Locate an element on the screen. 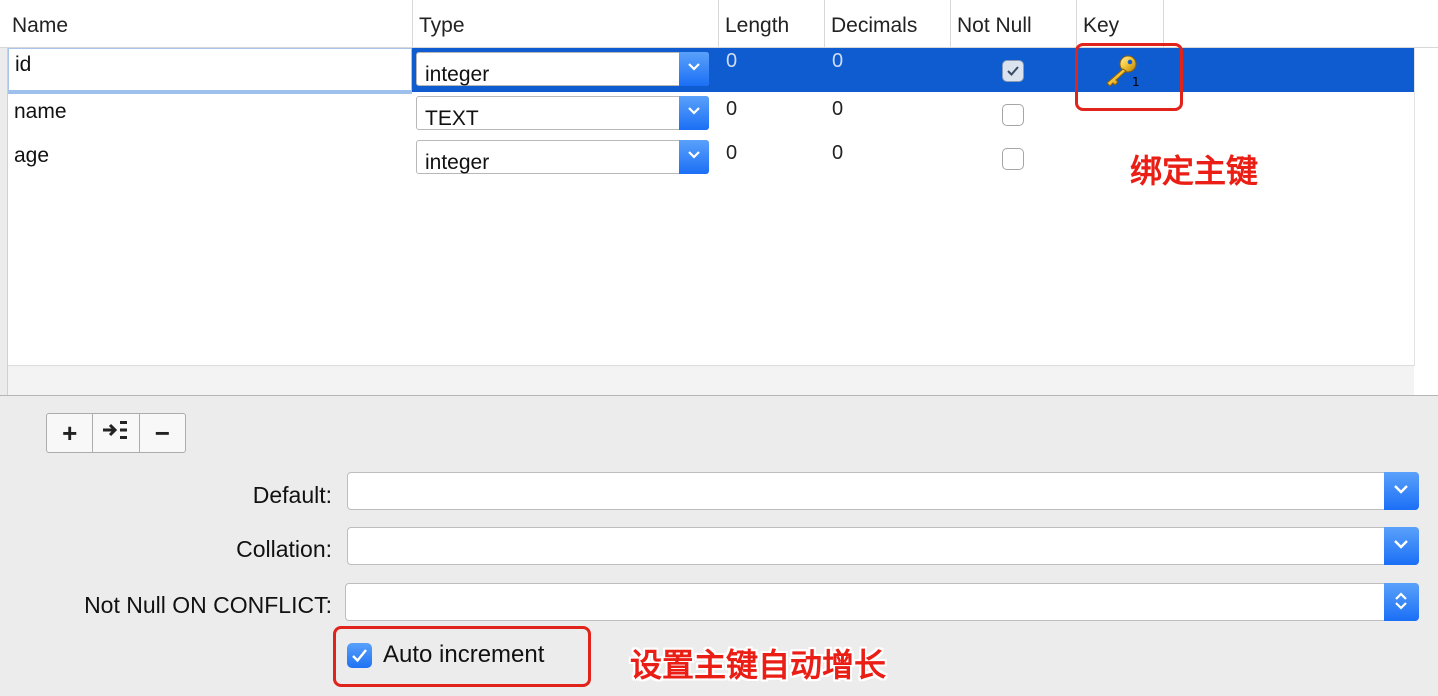  field-name: name is located at coordinates (40, 112).